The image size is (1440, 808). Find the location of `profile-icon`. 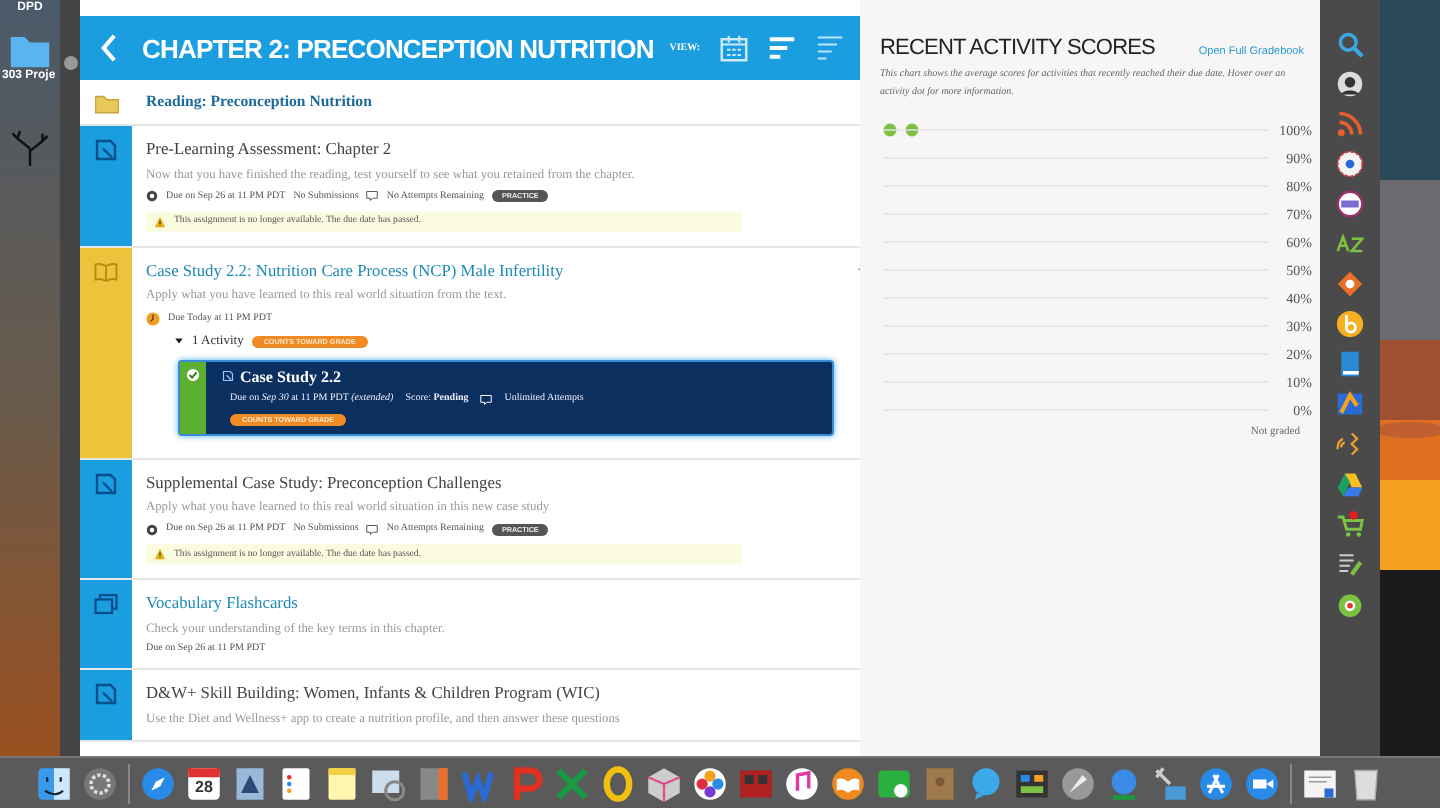

profile-icon is located at coordinates (1350, 84).